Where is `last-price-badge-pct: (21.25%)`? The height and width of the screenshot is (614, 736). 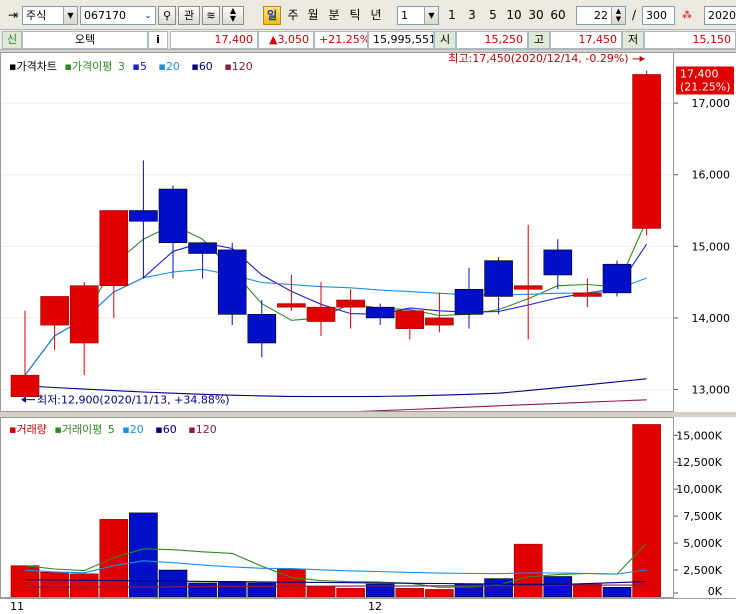 last-price-badge-pct: (21.25%) is located at coordinates (705, 86).